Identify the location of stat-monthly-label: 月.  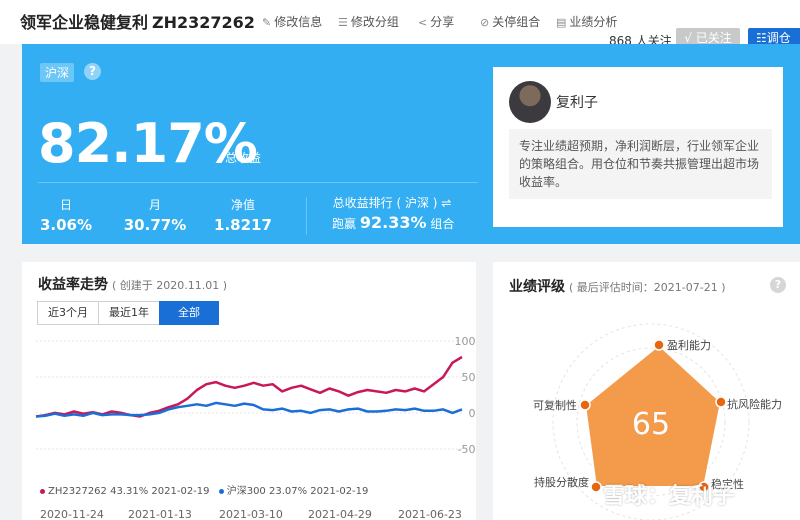
(154, 205).